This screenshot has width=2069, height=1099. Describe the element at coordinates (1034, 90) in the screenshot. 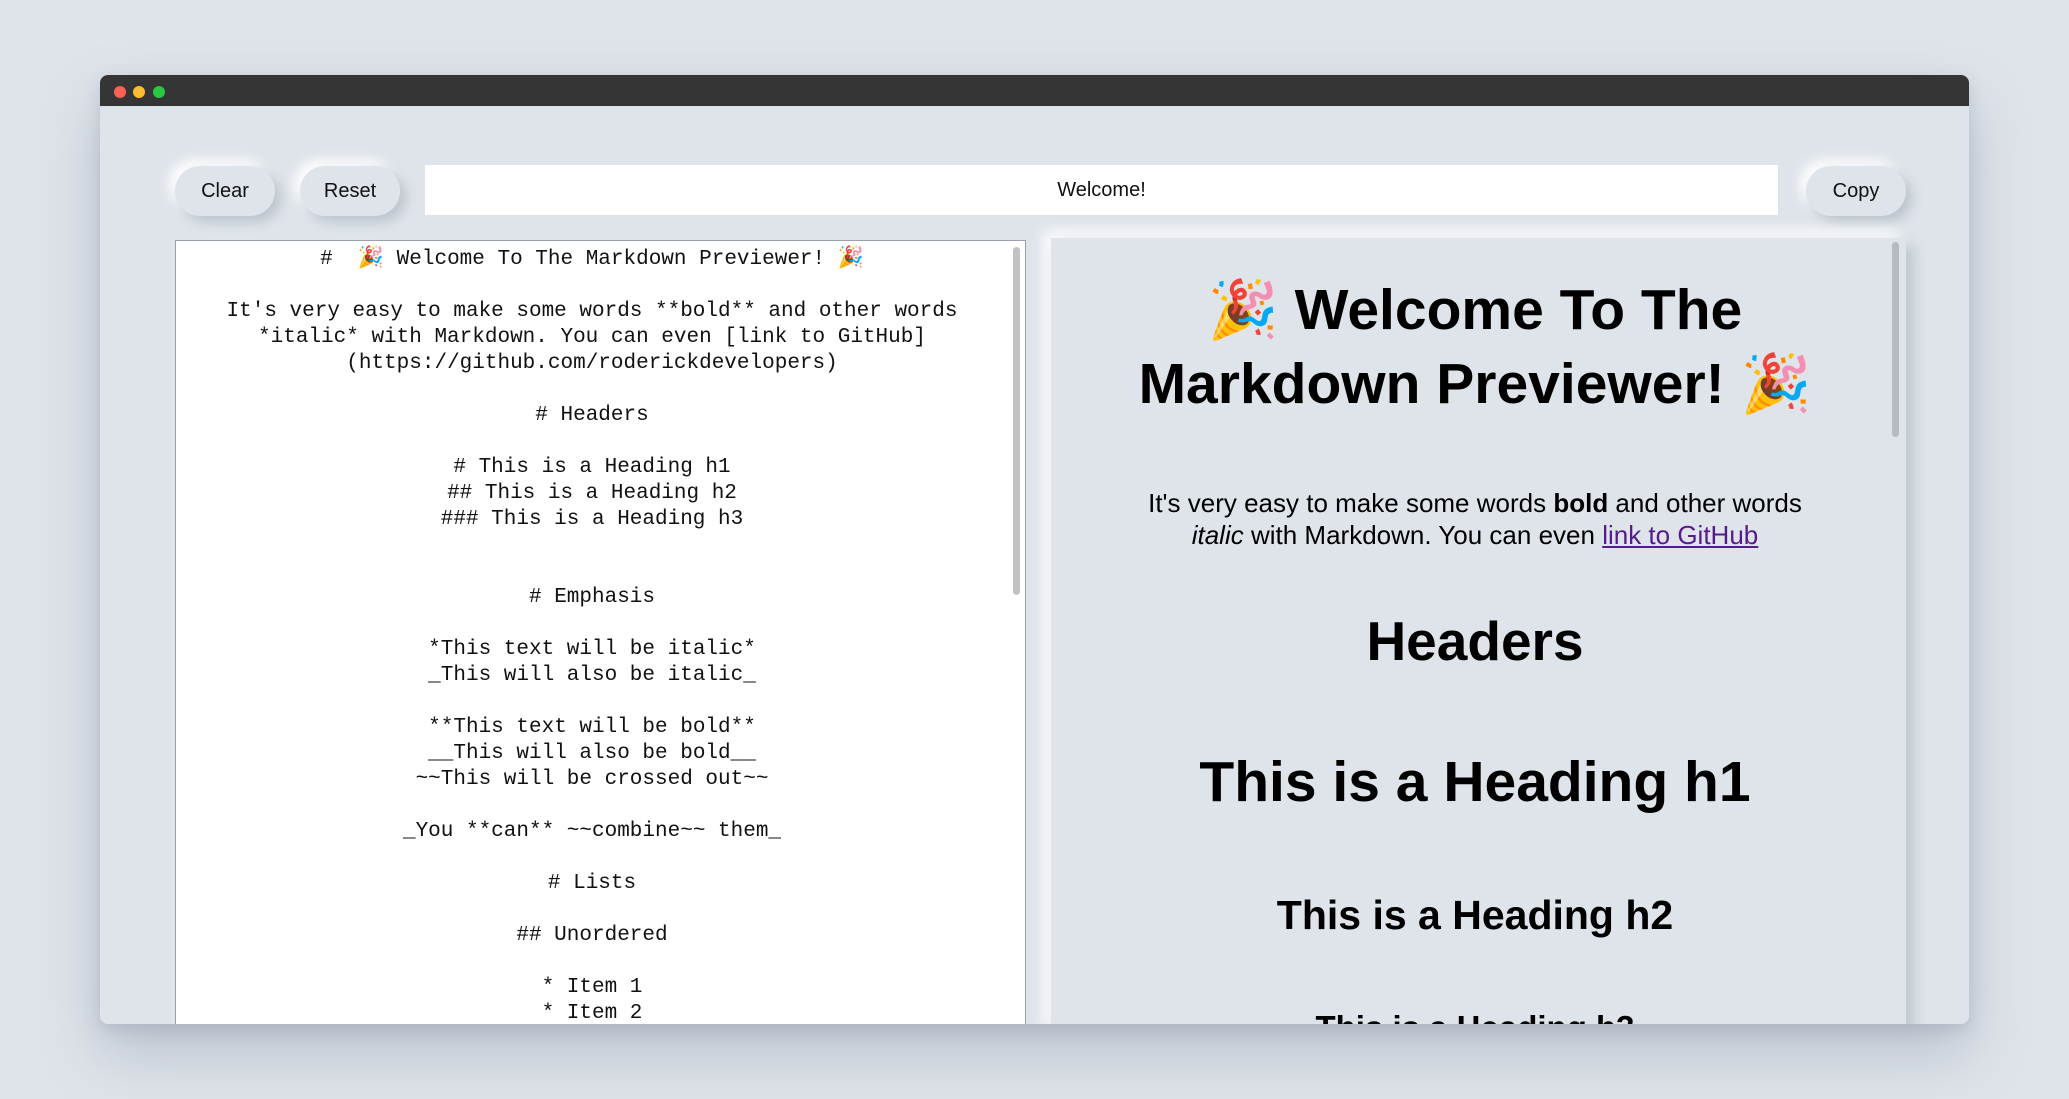

I see `title-bar` at that location.